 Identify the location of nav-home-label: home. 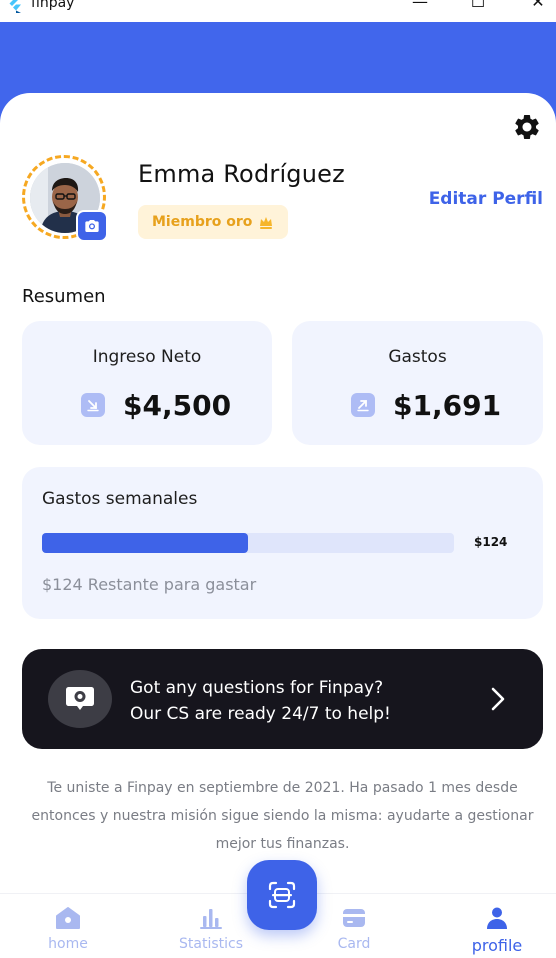
(68, 944).